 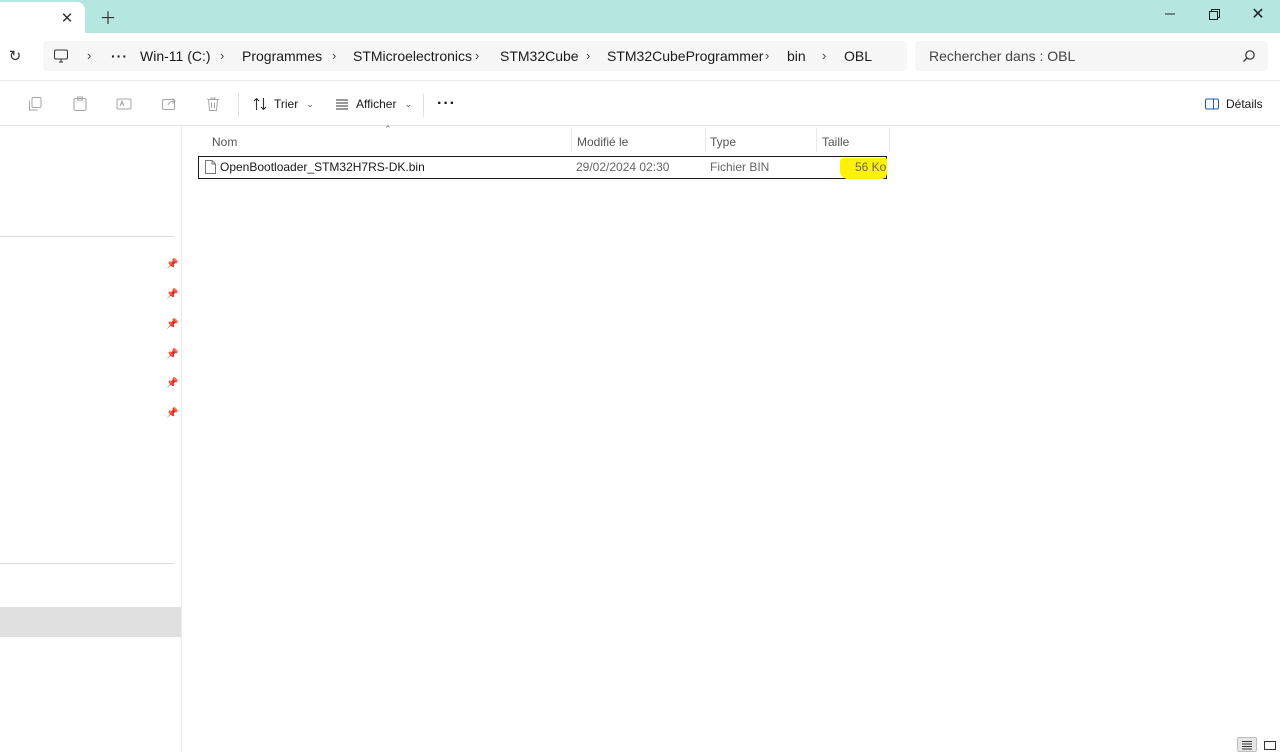 What do you see at coordinates (15, 56) in the screenshot?
I see `refresh-icon: ↻` at bounding box center [15, 56].